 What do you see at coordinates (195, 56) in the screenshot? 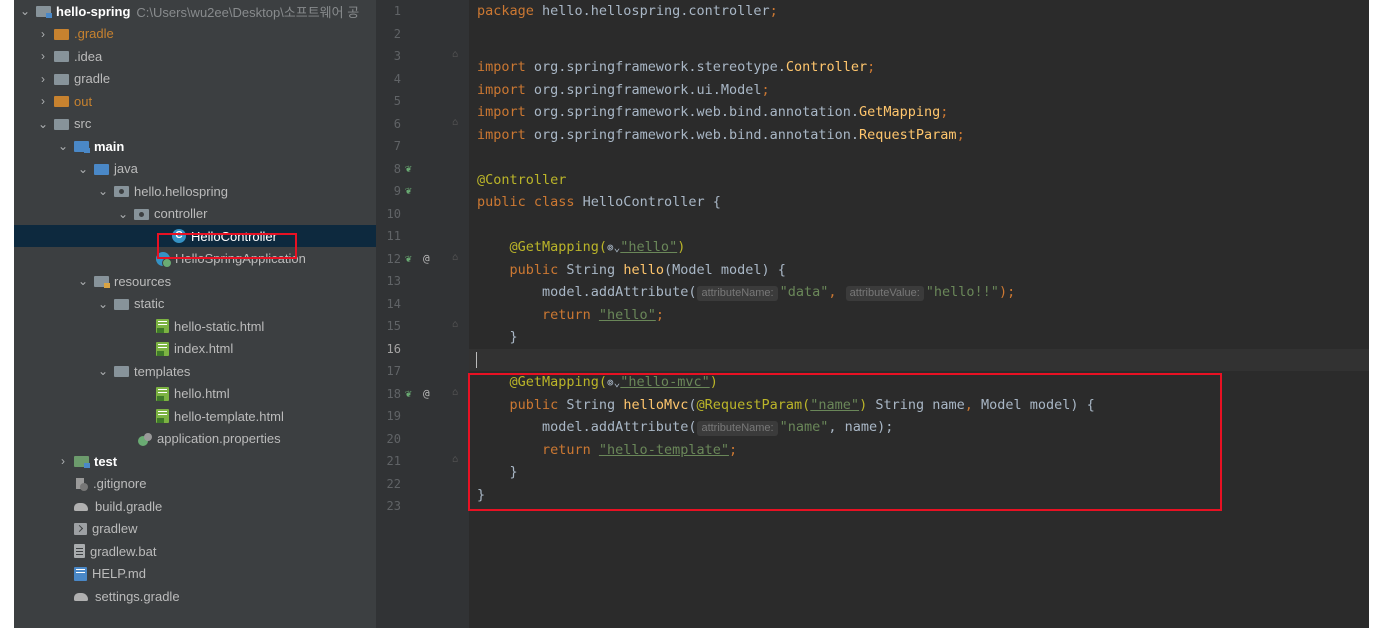
I see `tree-item-idea: › .idea` at bounding box center [195, 56].